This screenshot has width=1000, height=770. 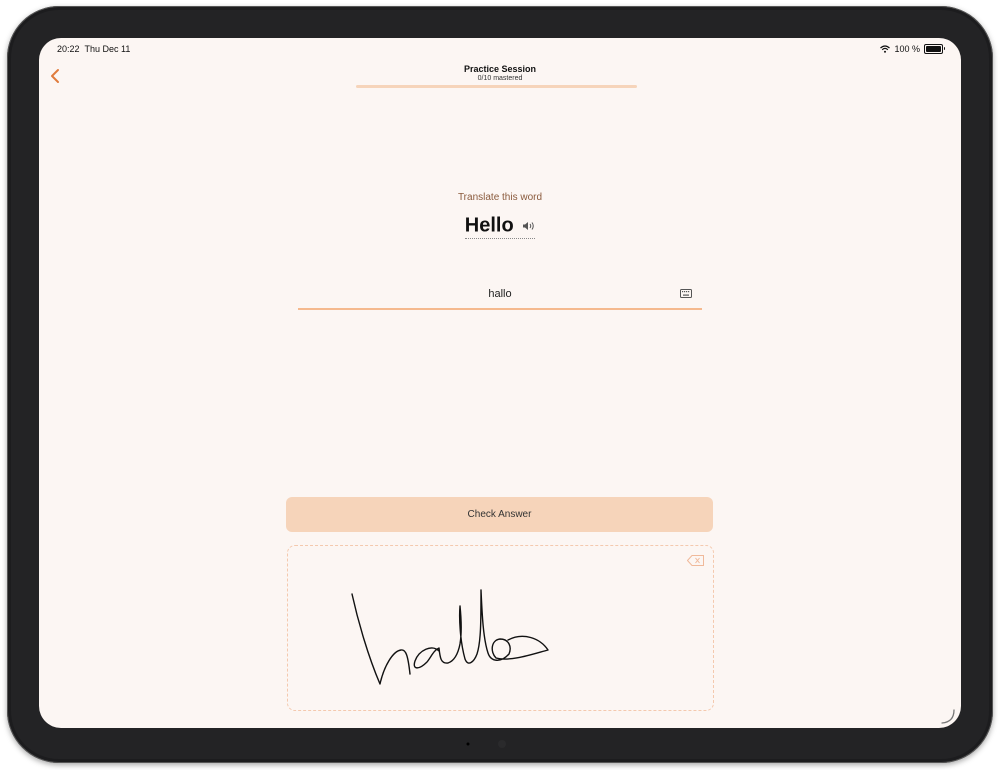 What do you see at coordinates (528, 226) in the screenshot?
I see `speaker-icon` at bounding box center [528, 226].